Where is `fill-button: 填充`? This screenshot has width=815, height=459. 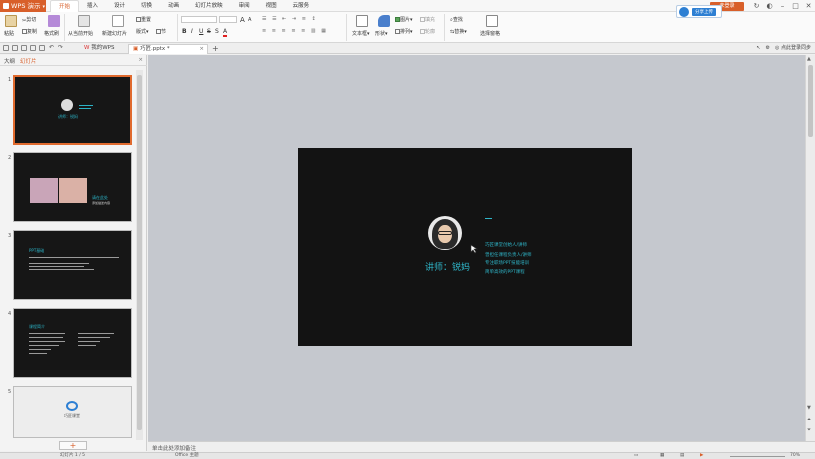 fill-button: 填充 is located at coordinates (427, 19).